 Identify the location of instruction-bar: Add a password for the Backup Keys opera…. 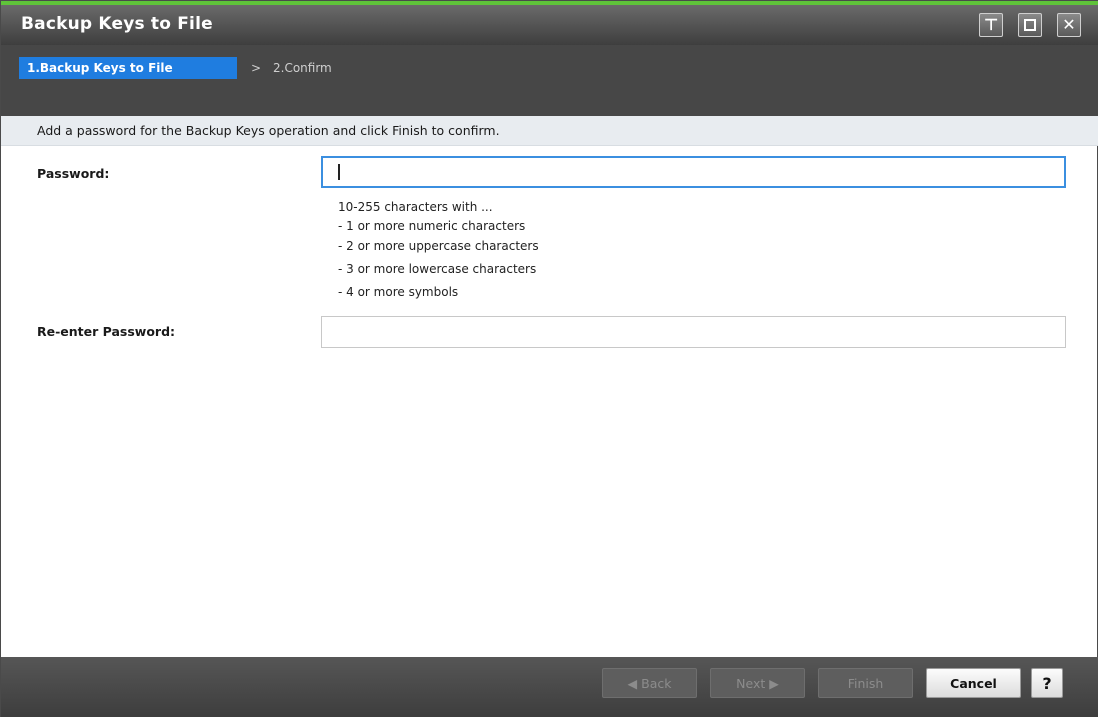
(549, 131).